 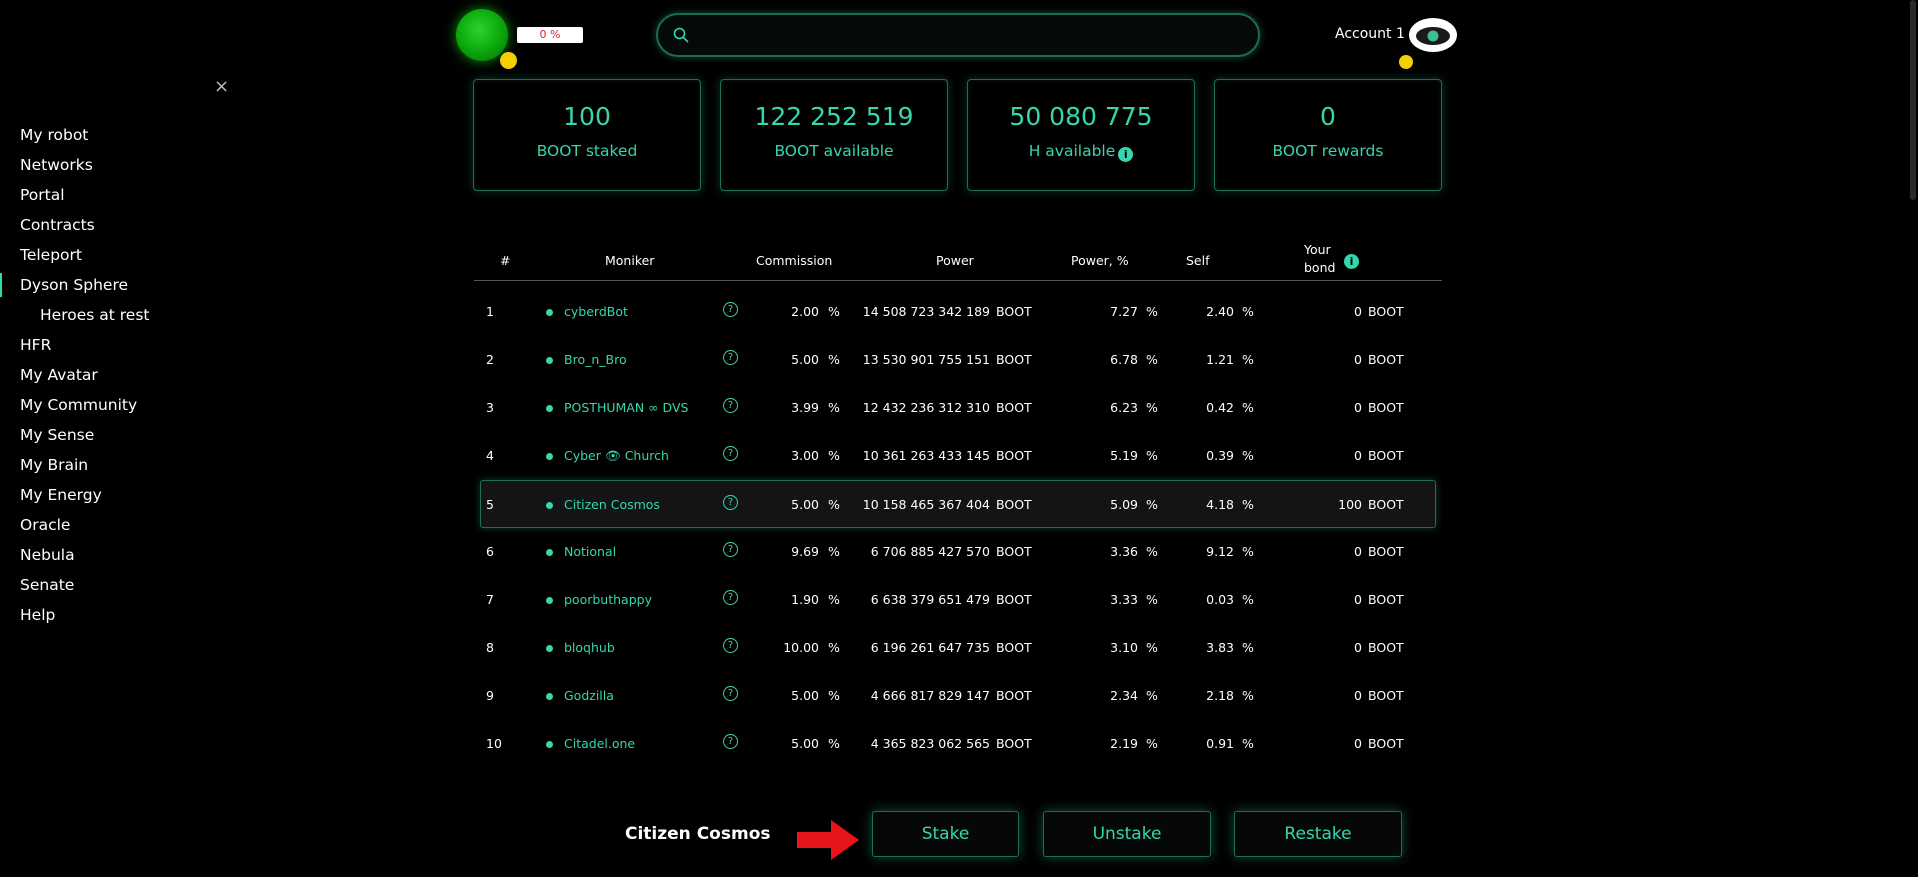 I want to click on sidebar-item-my-avatar: My Avatar, so click(x=140, y=375).